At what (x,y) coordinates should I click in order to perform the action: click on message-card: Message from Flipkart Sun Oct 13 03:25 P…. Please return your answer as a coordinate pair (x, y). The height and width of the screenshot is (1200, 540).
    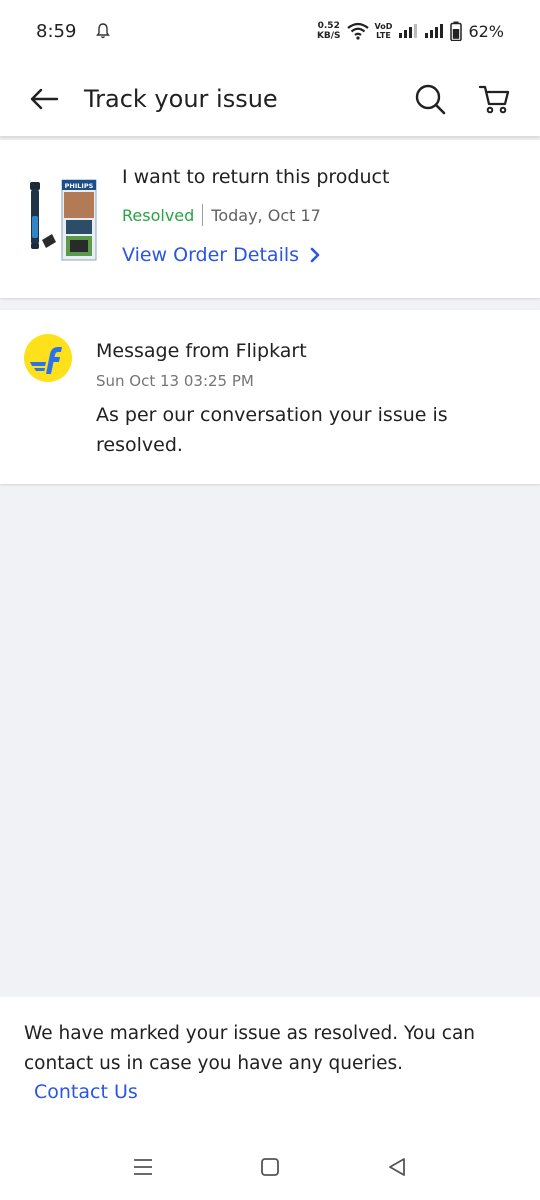
    Looking at the image, I should click on (270, 397).